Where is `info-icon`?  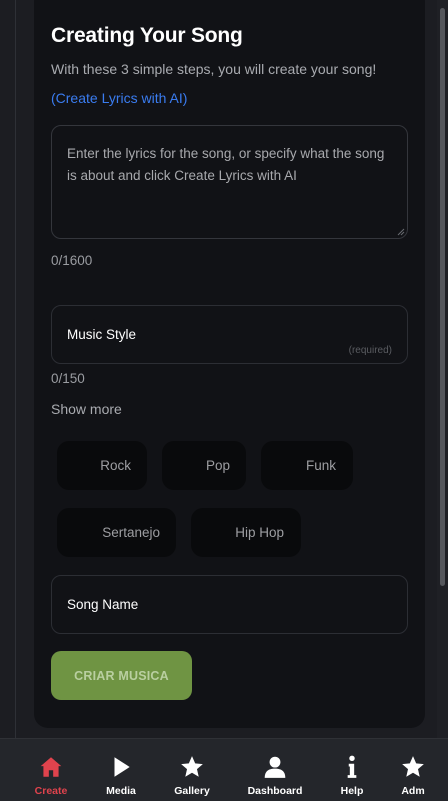 info-icon is located at coordinates (352, 766).